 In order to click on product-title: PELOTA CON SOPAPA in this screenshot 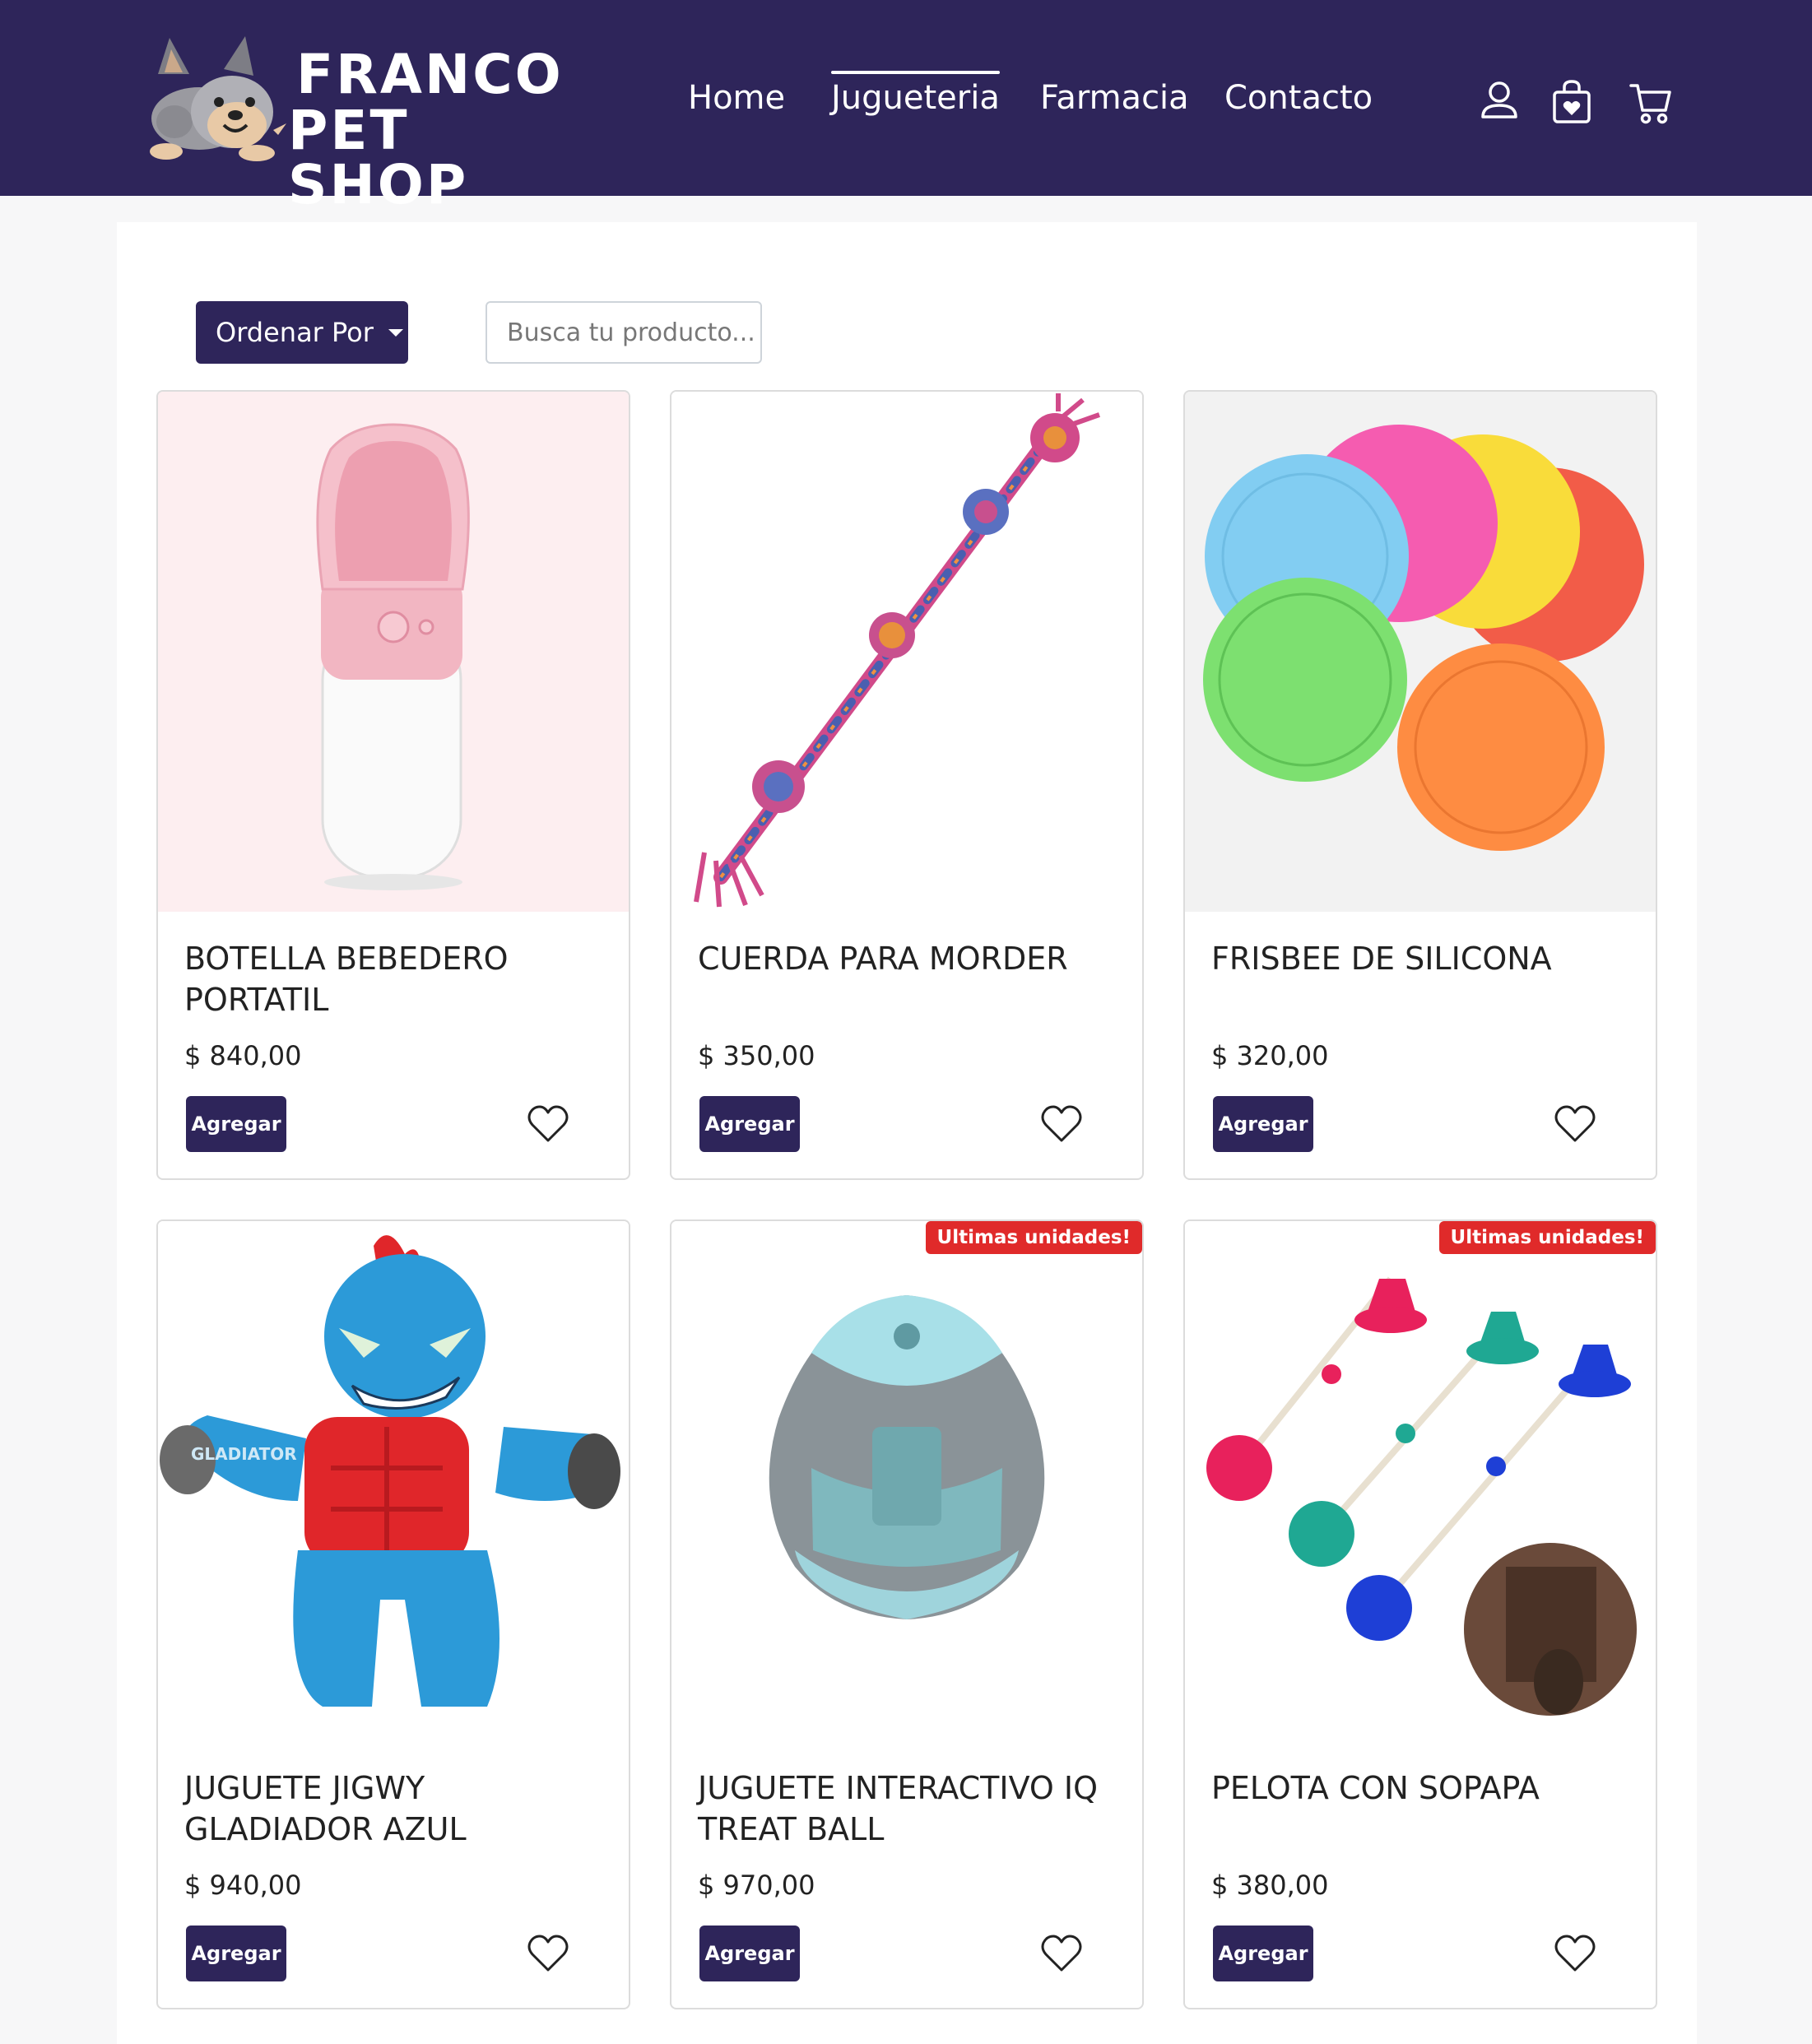, I will do `click(1376, 1788)`.